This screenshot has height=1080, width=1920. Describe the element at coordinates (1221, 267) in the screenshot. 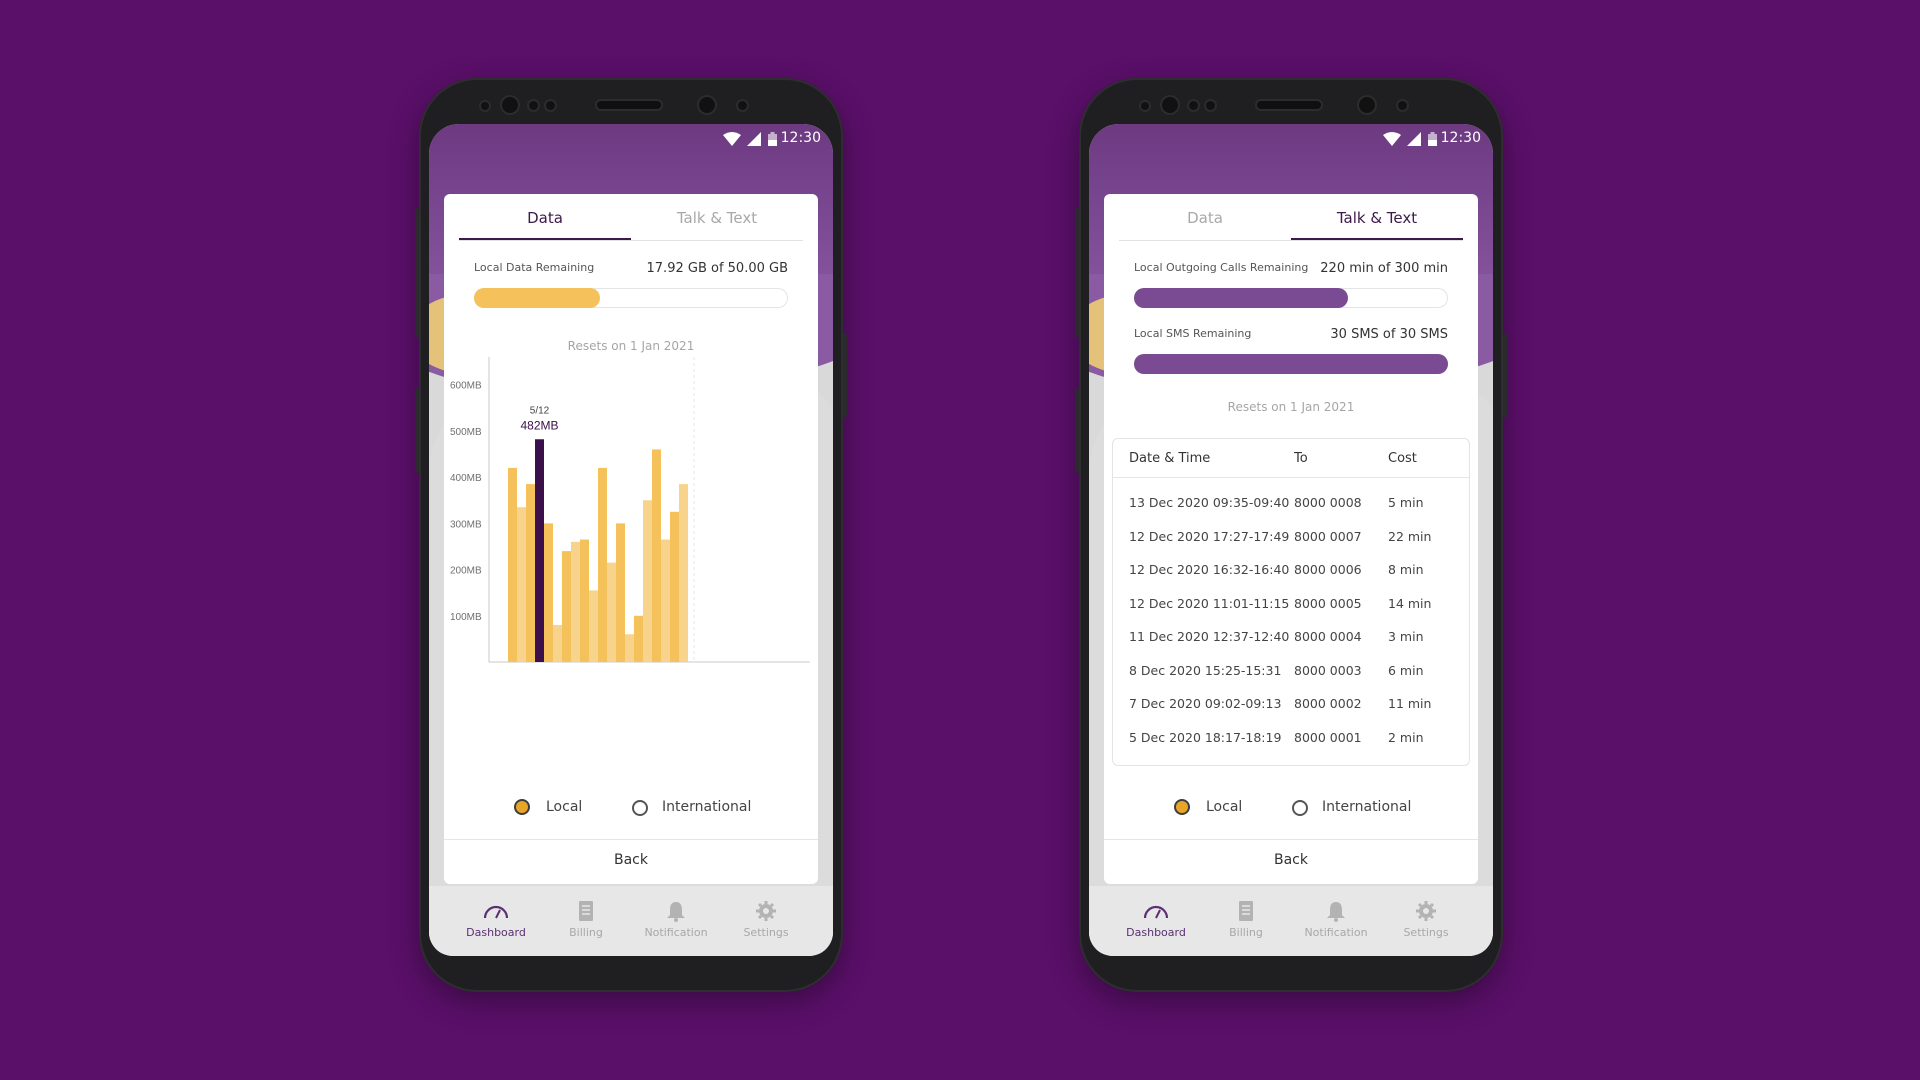

I see `calls-remaining-label: Local Outgoing Calls Remaining` at that location.